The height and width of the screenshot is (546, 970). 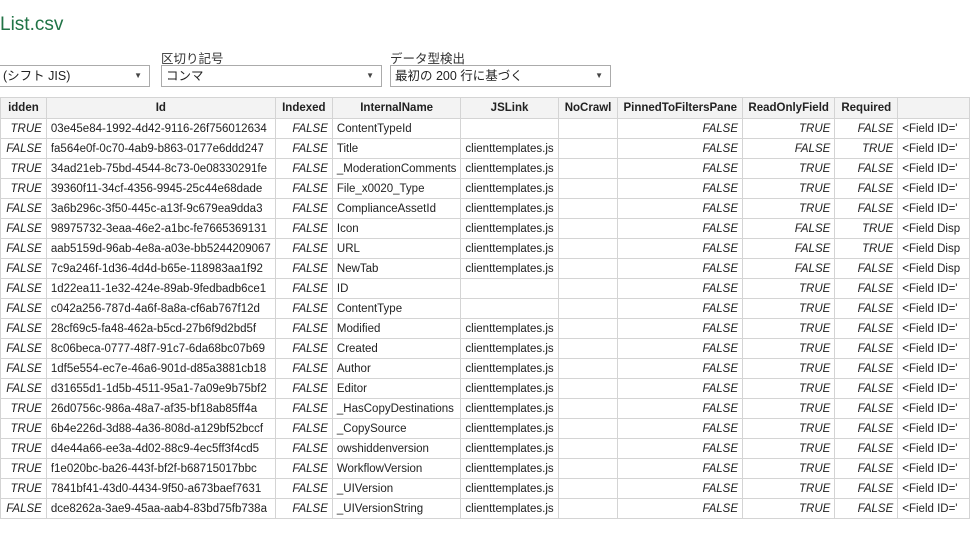 I want to click on table-cell: 98975732-3eaa-46e2-a1bc-fe7665369131, so click(x=160, y=228).